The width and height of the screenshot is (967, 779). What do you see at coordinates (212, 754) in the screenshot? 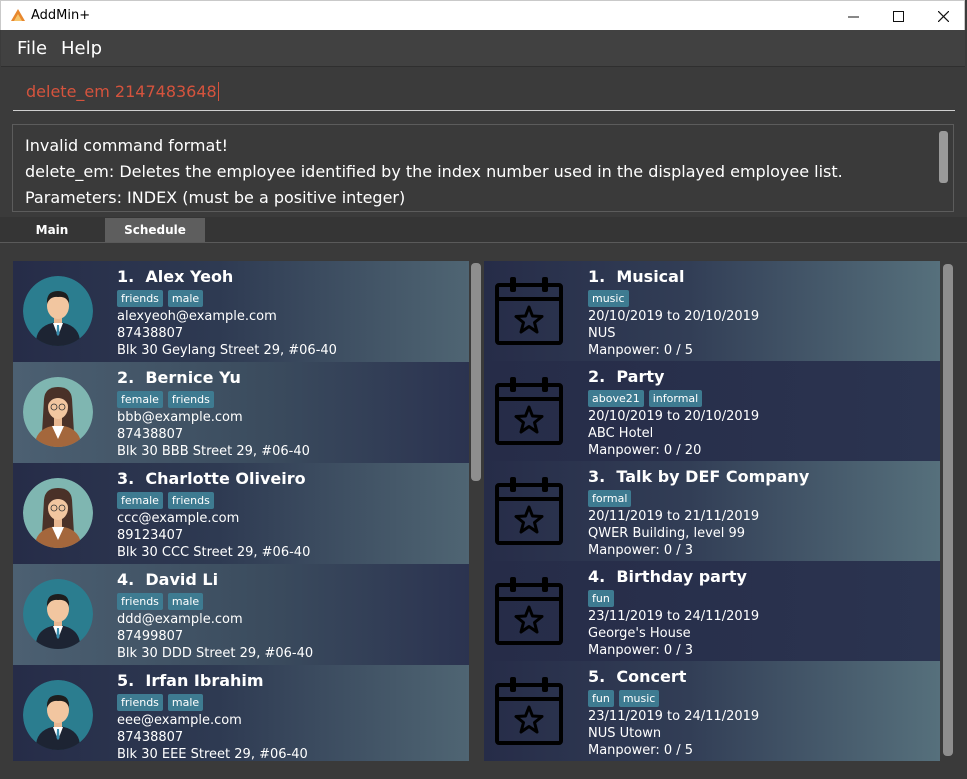
I see `employee-address: Blk 30 EEE Street 29, #06-40` at bounding box center [212, 754].